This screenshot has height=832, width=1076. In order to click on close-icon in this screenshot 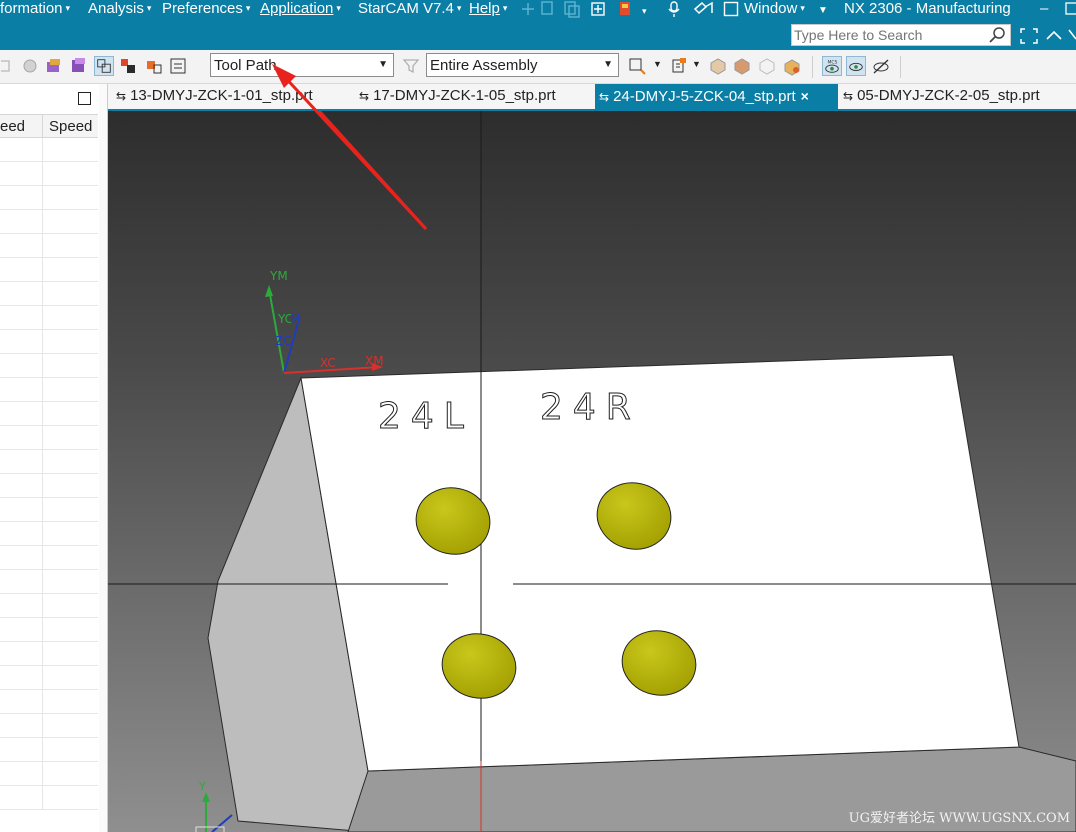, I will do `click(1072, 36)`.